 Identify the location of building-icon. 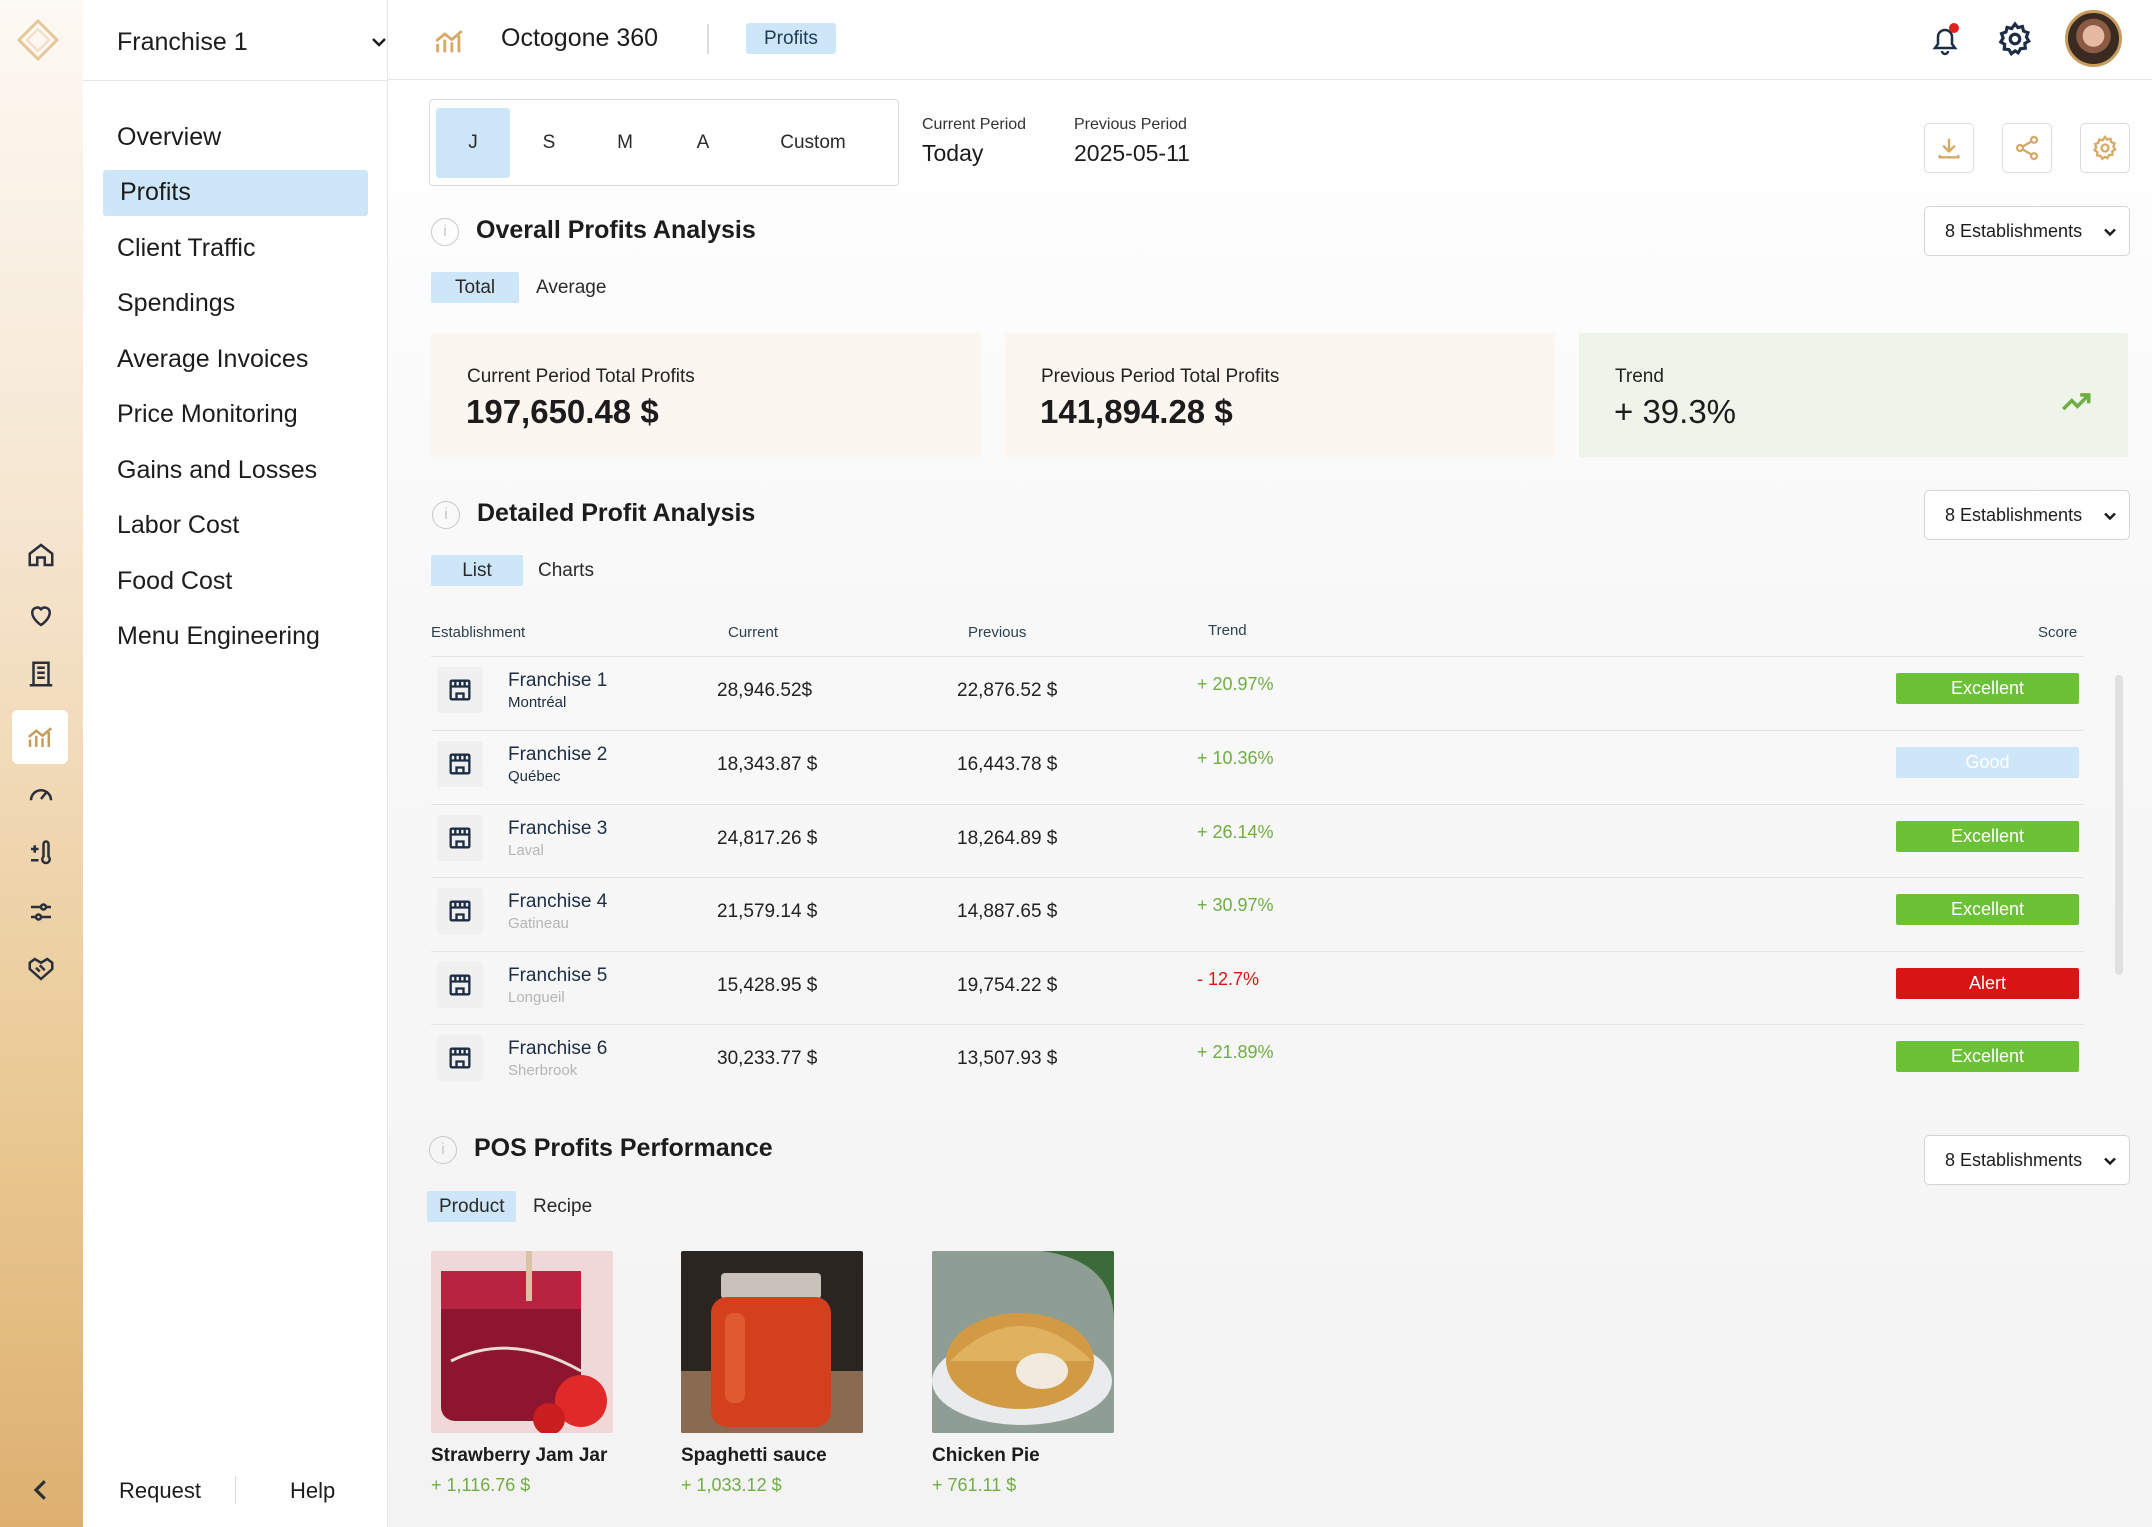
(41, 674).